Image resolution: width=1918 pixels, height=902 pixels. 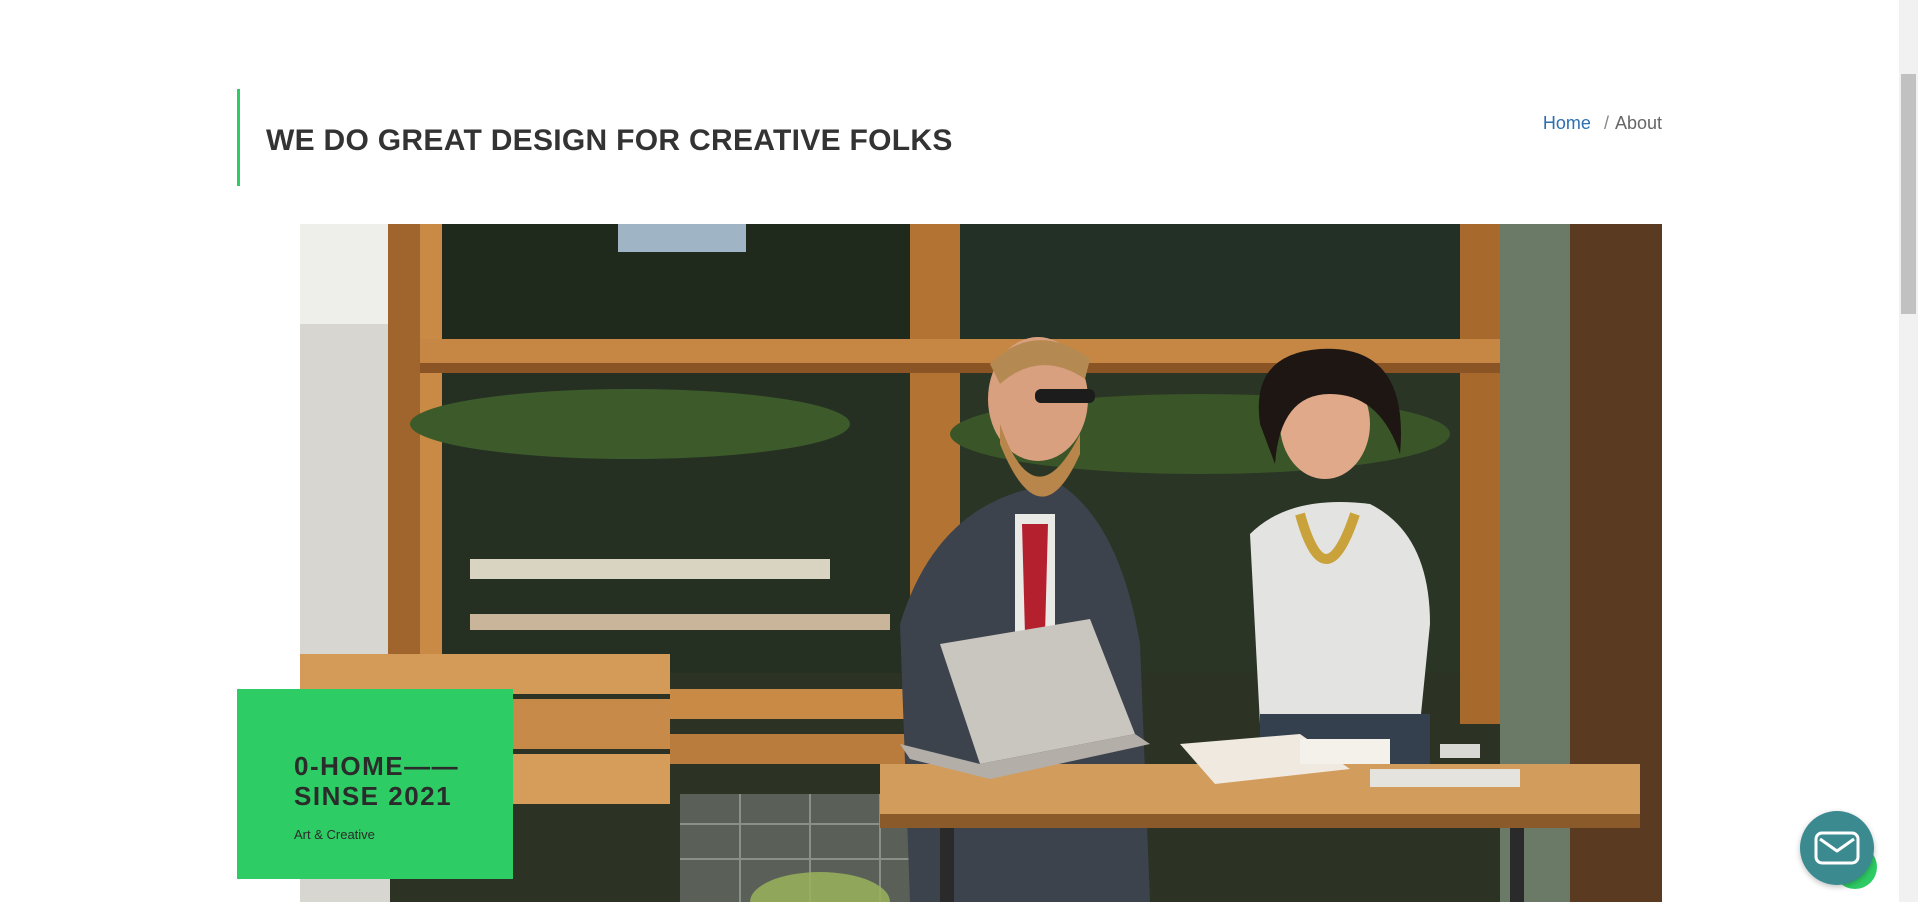 What do you see at coordinates (238, 137) in the screenshot?
I see `title-accent-bar` at bounding box center [238, 137].